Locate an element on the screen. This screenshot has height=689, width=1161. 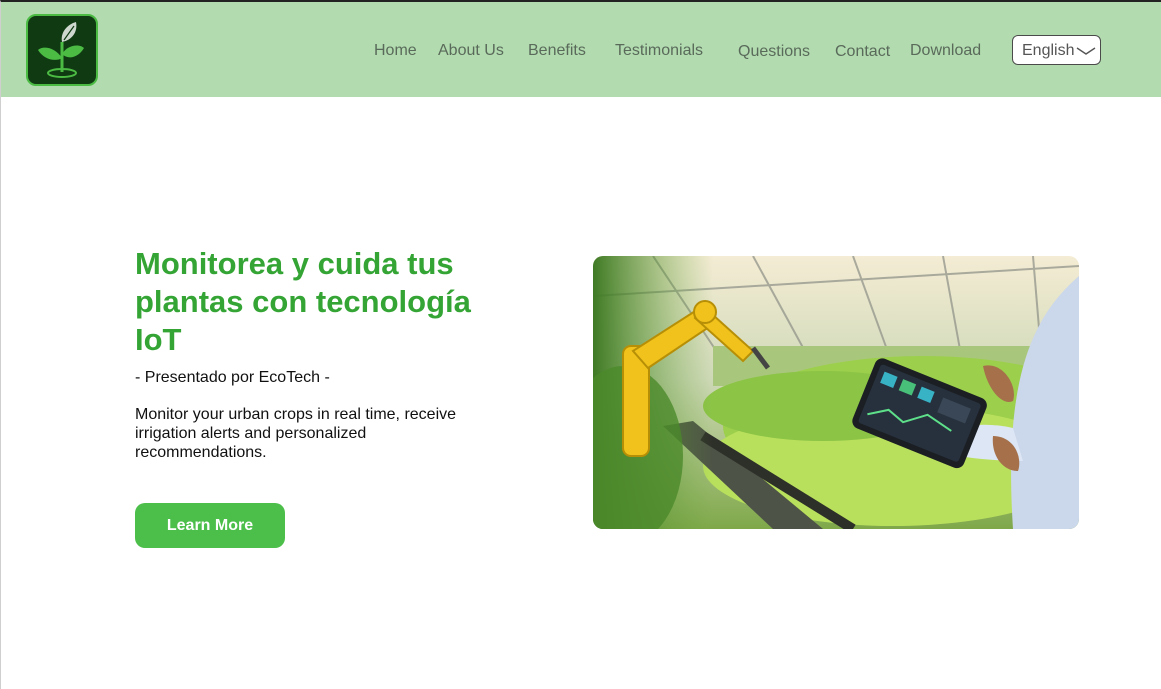
logo is located at coordinates (62, 50).